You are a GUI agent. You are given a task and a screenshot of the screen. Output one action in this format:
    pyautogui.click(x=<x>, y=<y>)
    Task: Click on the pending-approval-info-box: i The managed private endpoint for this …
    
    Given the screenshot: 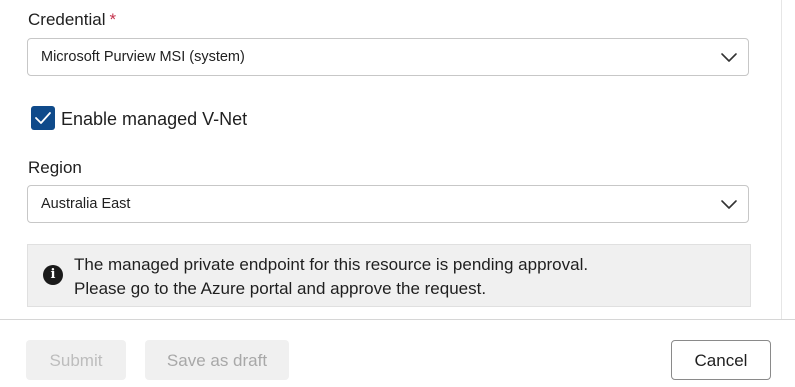 What is the action you would take?
    pyautogui.click(x=389, y=275)
    